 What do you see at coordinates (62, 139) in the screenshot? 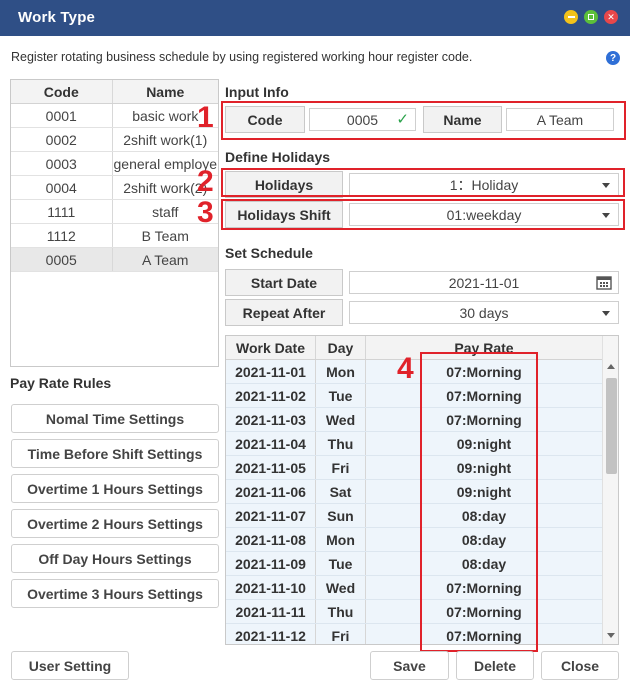
I see `list-item-code: 0002` at bounding box center [62, 139].